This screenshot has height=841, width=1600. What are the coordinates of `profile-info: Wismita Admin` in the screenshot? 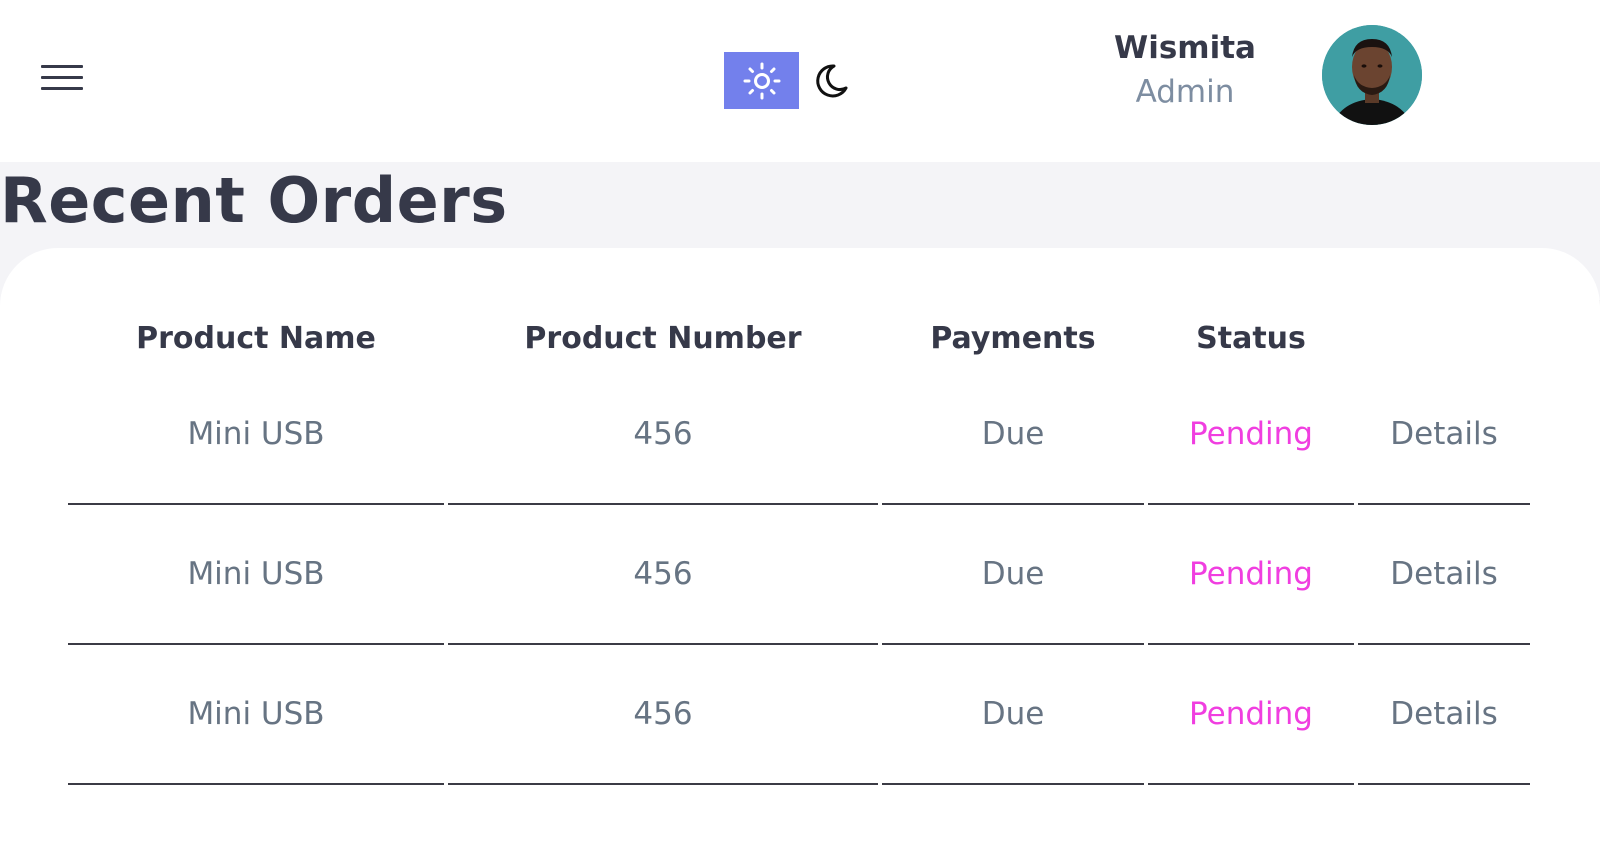 It's located at (1185, 72).